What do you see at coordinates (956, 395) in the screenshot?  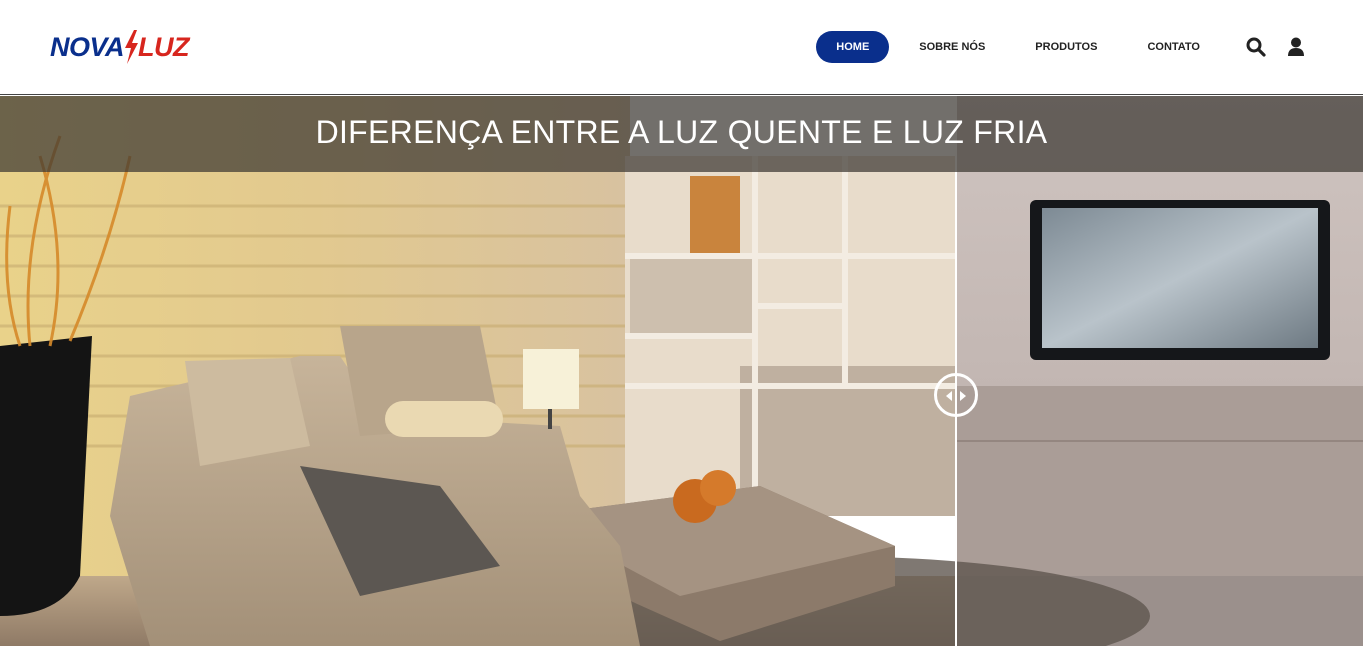 I see `slider-handle` at bounding box center [956, 395].